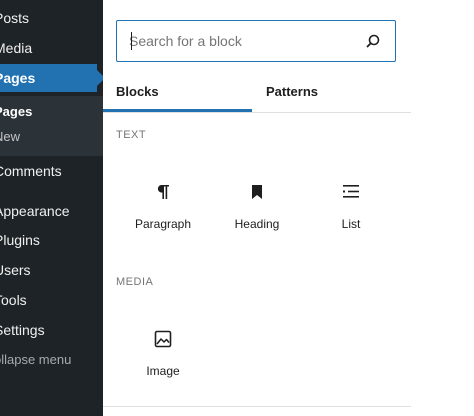 The width and height of the screenshot is (474, 416). I want to click on collapse-menu-button: ollapse menu, so click(48, 360).